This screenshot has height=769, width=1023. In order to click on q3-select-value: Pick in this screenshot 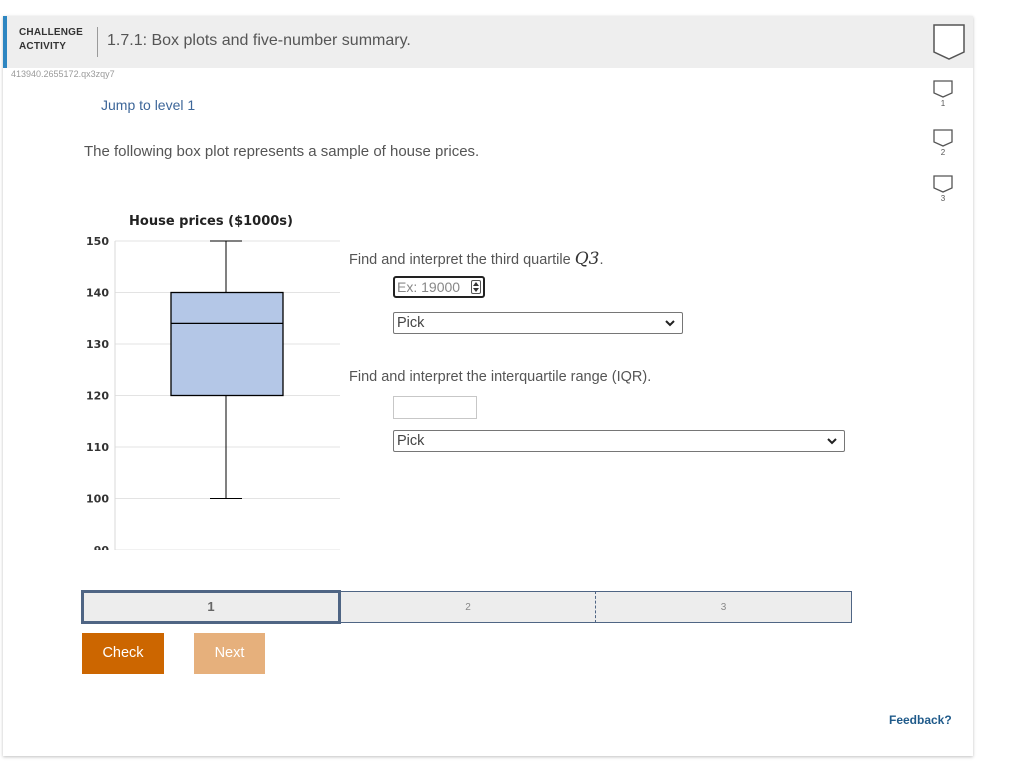, I will do `click(411, 323)`.